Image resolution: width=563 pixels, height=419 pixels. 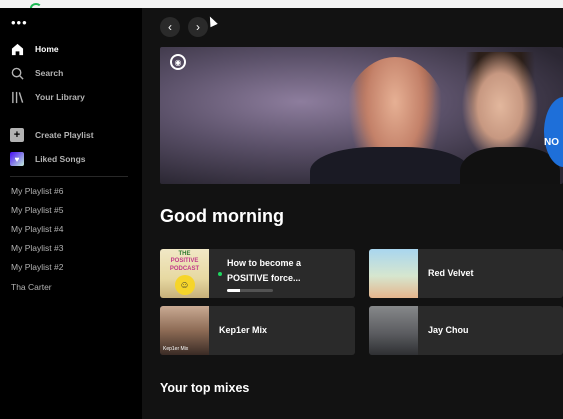 What do you see at coordinates (233, 290) in the screenshot?
I see `episode-progress-fill` at bounding box center [233, 290].